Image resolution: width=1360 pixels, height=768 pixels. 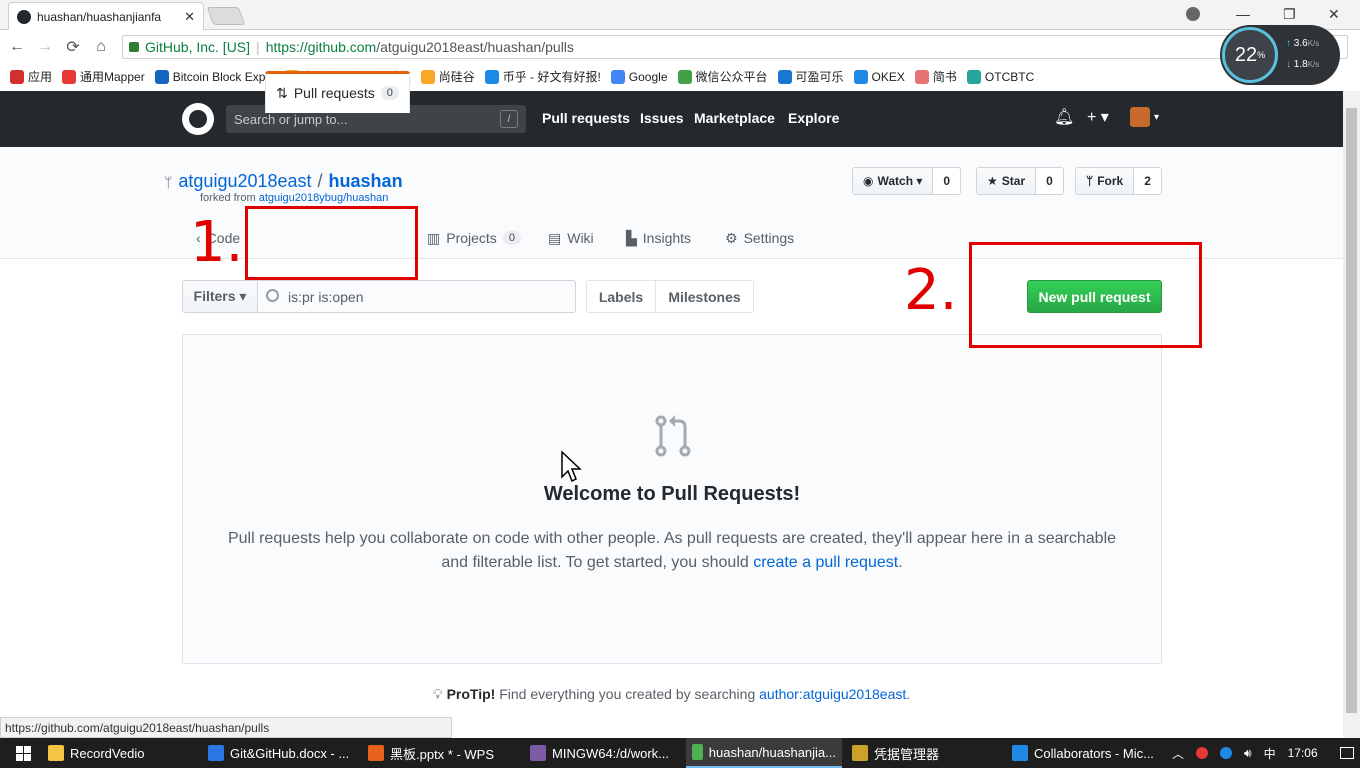 What do you see at coordinates (1289, 14) in the screenshot?
I see `maximize-button: ❐` at bounding box center [1289, 14].